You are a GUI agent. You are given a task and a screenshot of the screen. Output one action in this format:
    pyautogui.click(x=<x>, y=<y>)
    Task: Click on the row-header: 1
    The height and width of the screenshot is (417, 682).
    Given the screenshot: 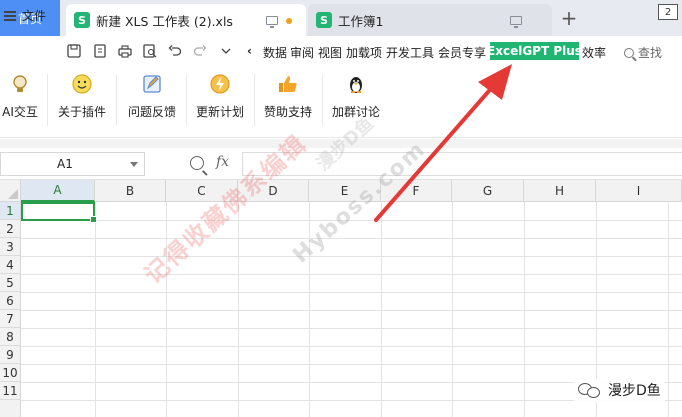 What is the action you would take?
    pyautogui.click(x=10, y=211)
    